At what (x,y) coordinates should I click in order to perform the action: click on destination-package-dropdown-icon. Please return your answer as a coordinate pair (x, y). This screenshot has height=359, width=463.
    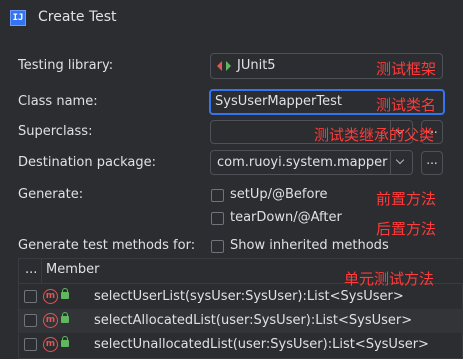
    Looking at the image, I should click on (401, 162).